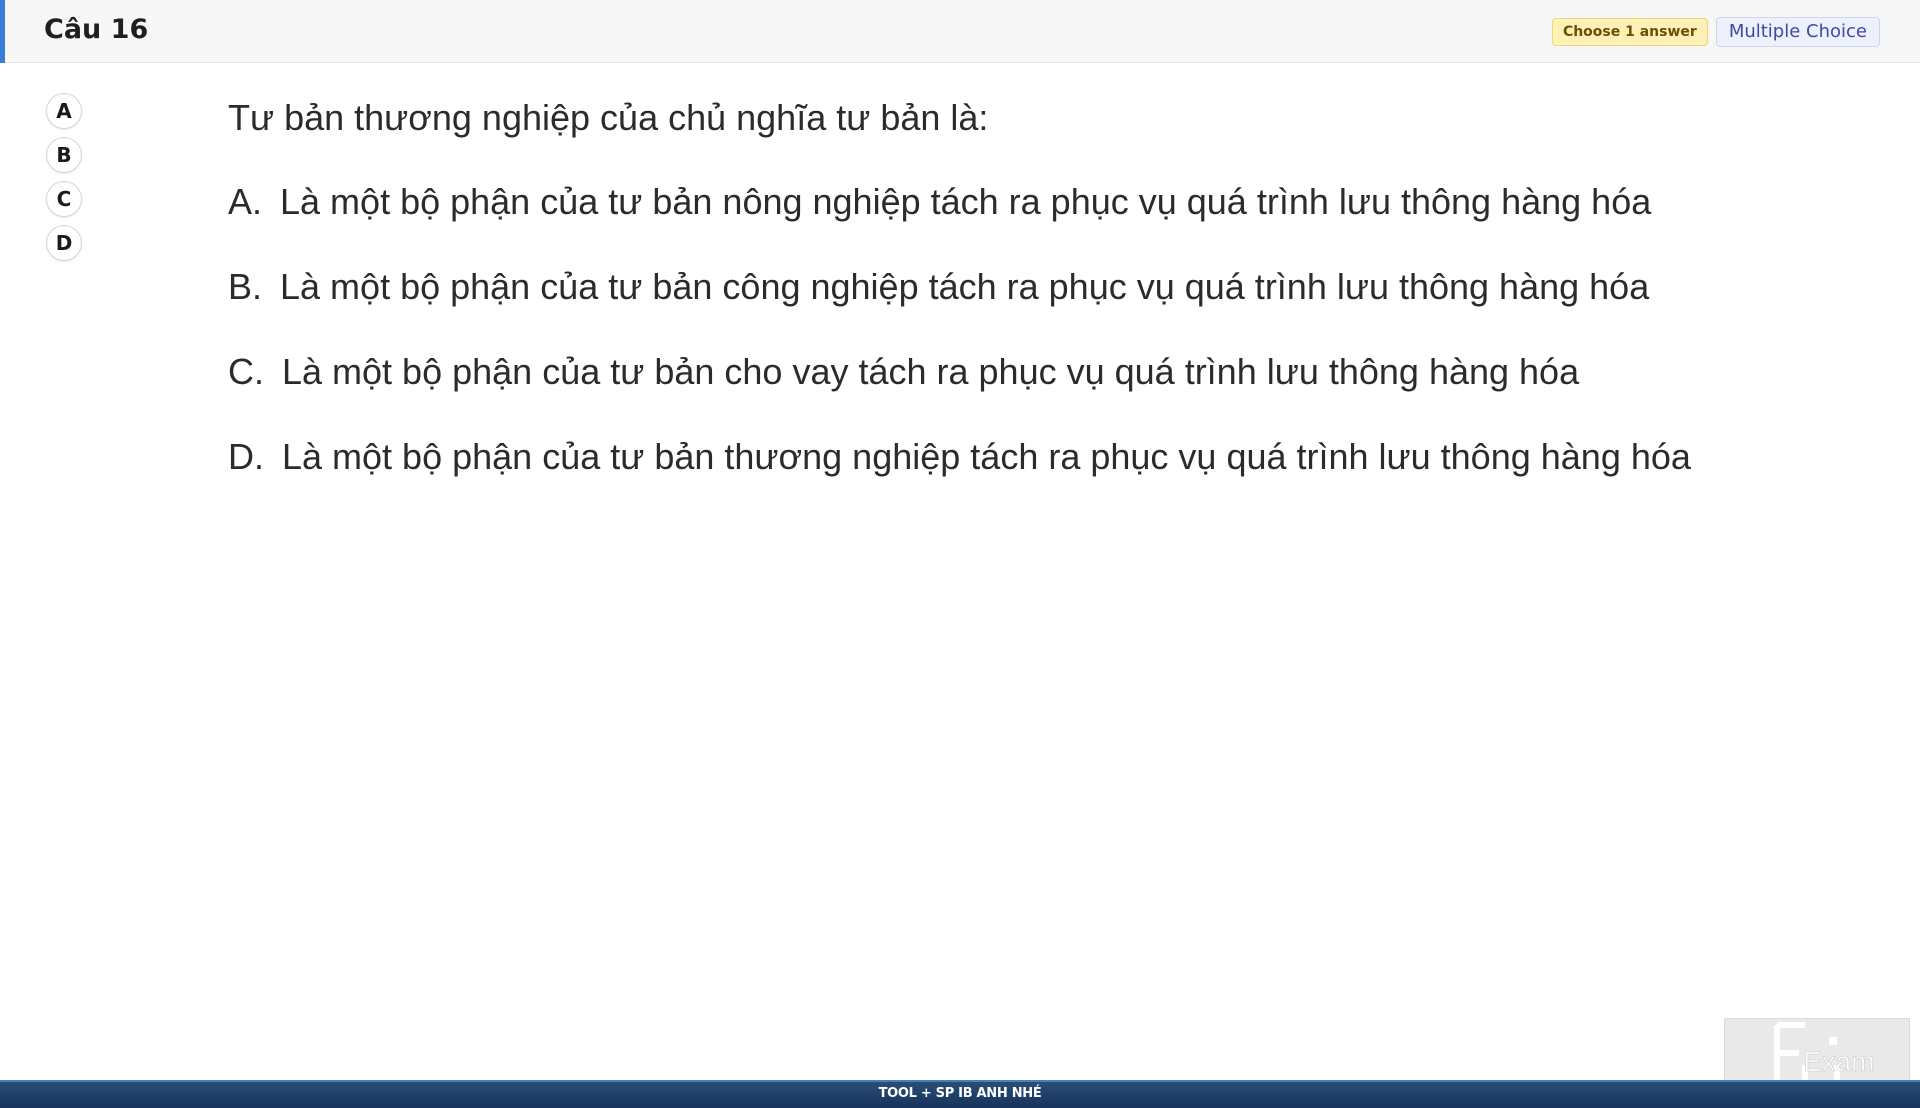  I want to click on answer-selector-list: A B C D, so click(66, 181).